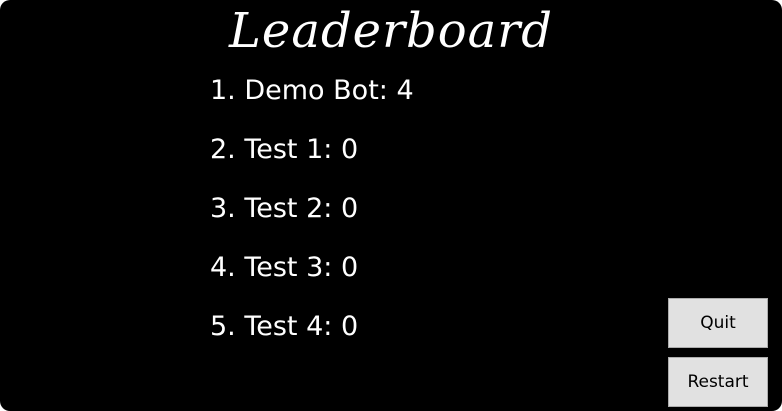 The height and width of the screenshot is (411, 782). Describe the element at coordinates (284, 208) in the screenshot. I see `leaderboard-entry: 3. Test 2: 0` at that location.